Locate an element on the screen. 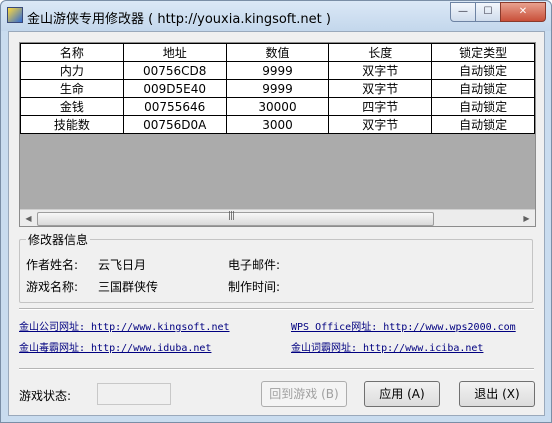  maximize-button: ☐ is located at coordinates (488, 12).